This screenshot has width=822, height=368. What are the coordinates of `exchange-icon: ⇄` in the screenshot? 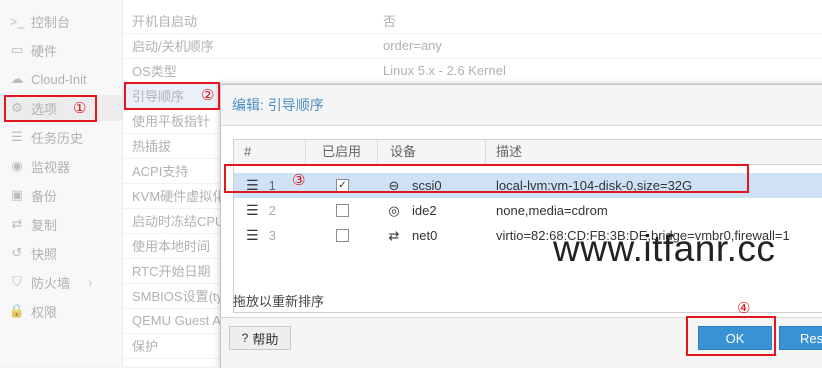 It's located at (394, 235).